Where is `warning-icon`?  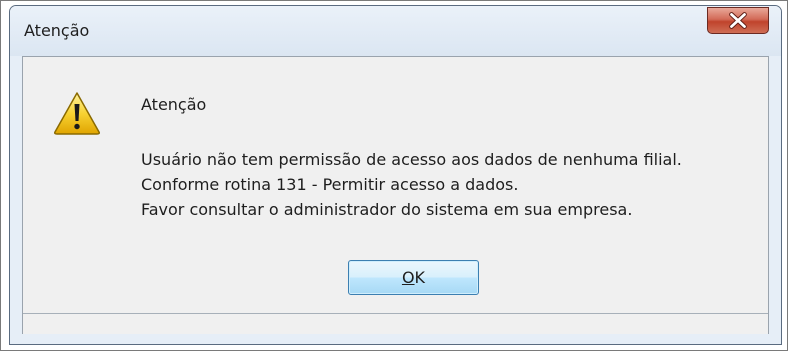 warning-icon is located at coordinates (77, 113).